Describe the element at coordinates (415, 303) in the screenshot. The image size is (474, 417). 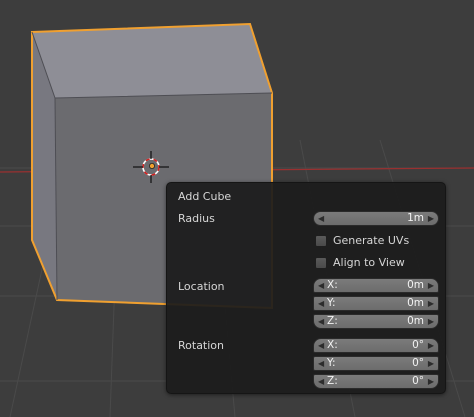
I see `location-y-value: 0m` at that location.